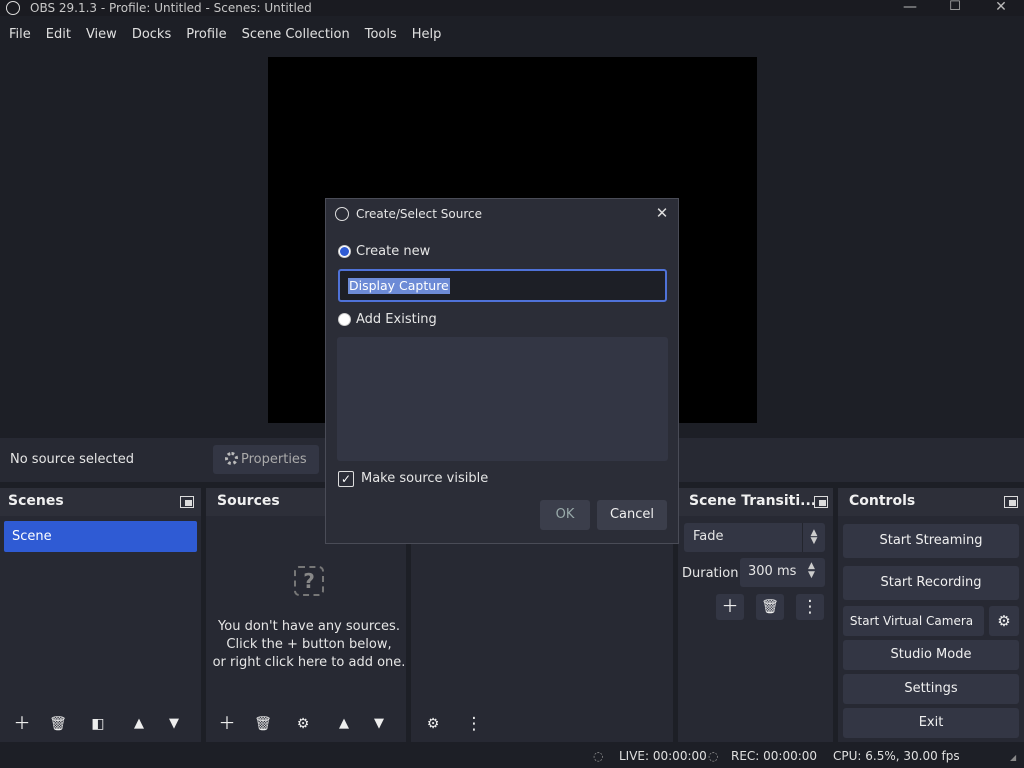 The height and width of the screenshot is (768, 1024). What do you see at coordinates (58, 35) in the screenshot?
I see `menu-edit: Edit` at bounding box center [58, 35].